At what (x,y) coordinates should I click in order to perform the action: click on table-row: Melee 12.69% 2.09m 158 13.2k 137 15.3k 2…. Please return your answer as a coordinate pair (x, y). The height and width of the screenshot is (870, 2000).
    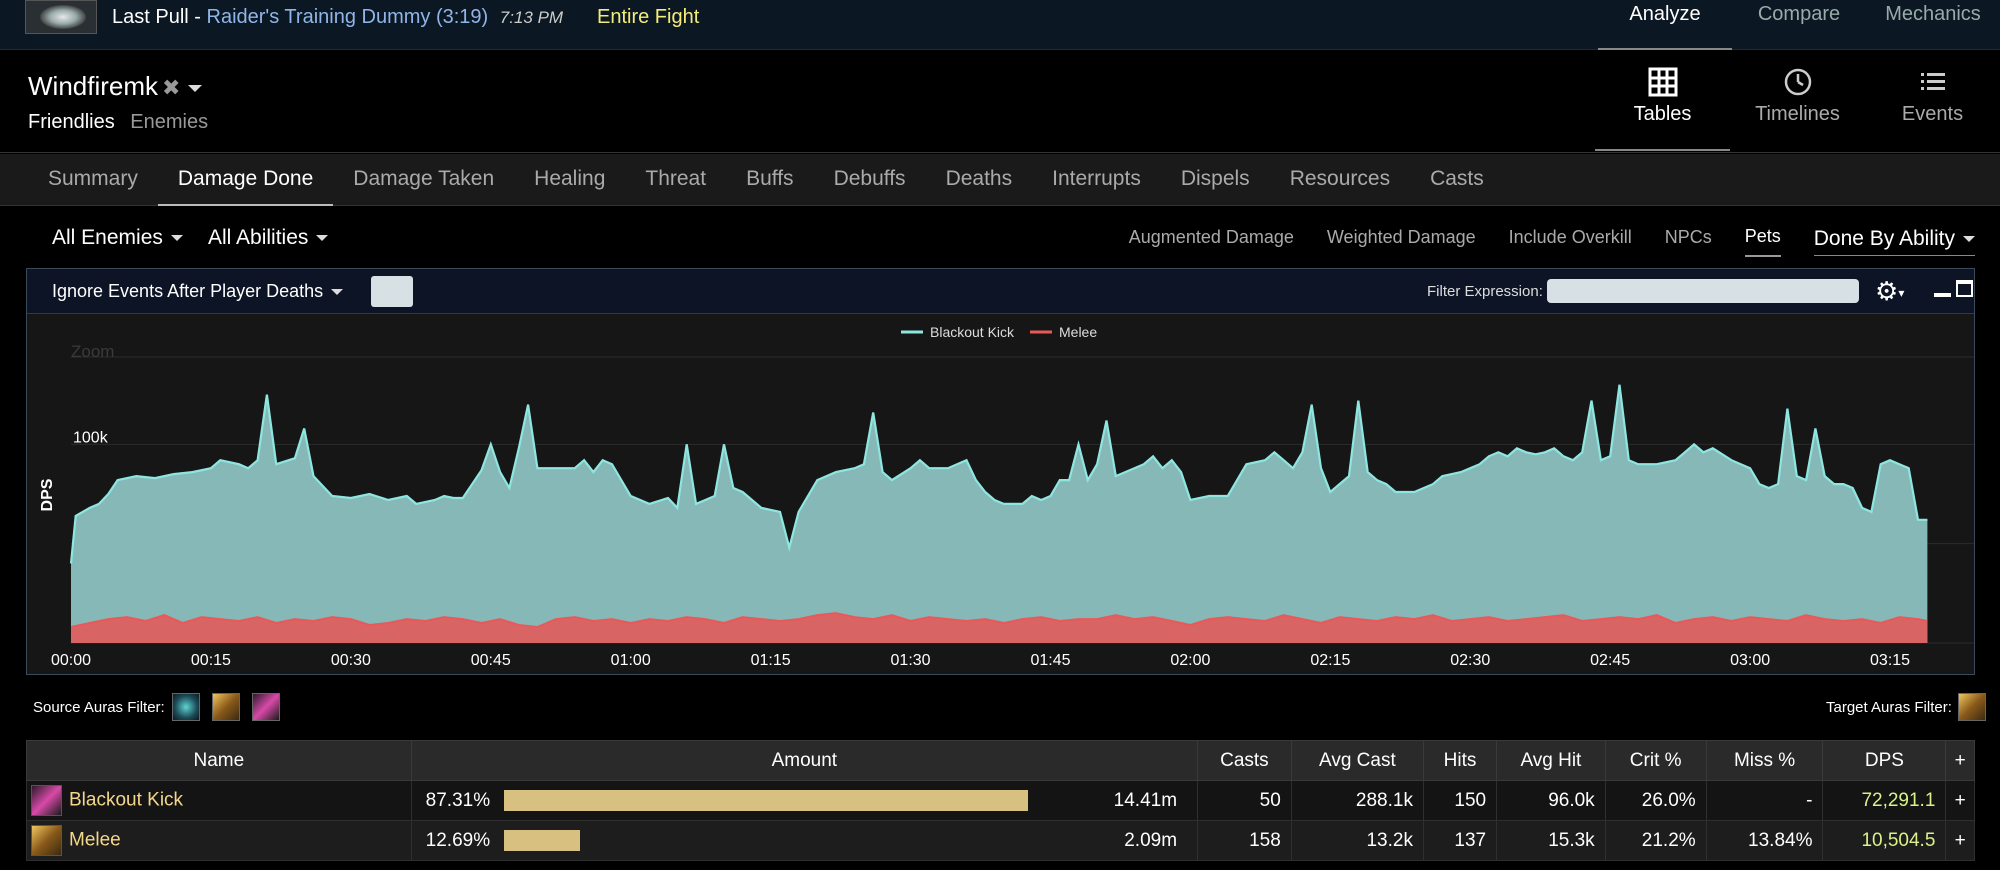
    Looking at the image, I should click on (1000, 840).